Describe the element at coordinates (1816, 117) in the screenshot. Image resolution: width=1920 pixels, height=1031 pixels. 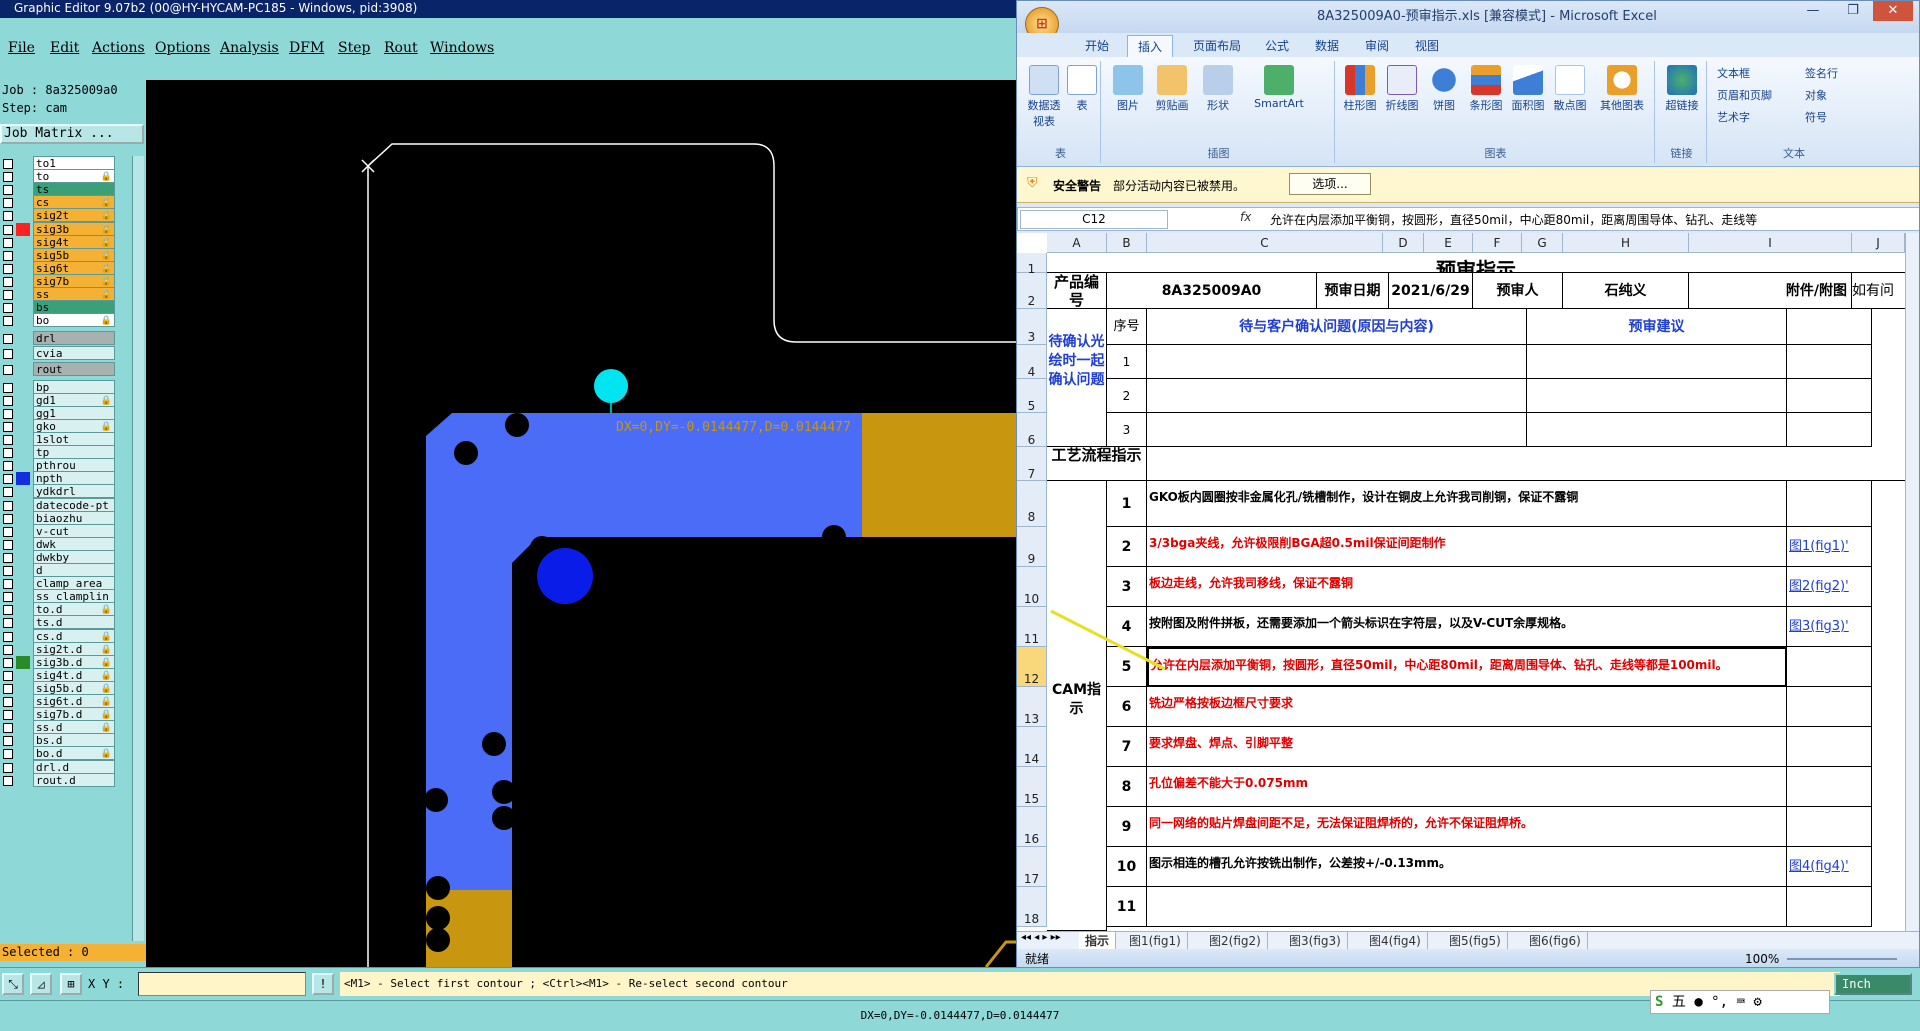
I see `symbol-button: 符号` at that location.